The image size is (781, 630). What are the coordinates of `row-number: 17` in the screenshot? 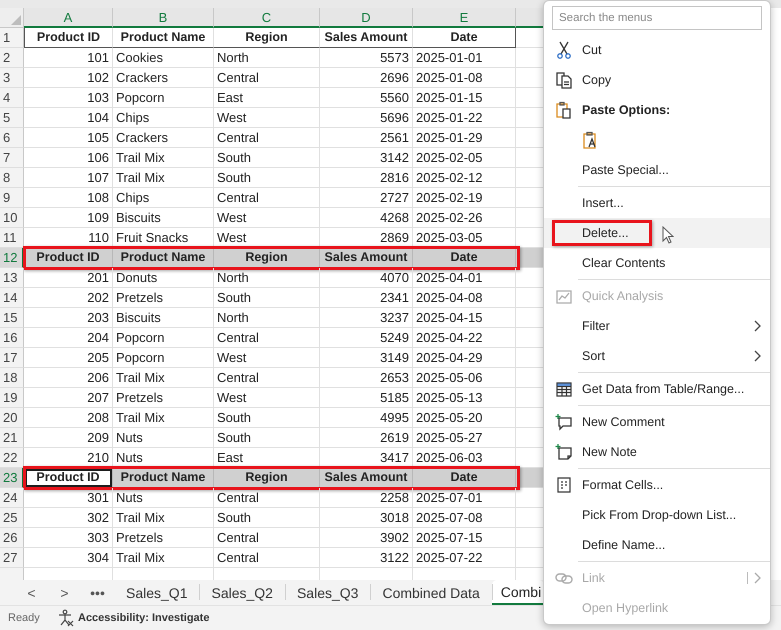 It's located at (12, 358).